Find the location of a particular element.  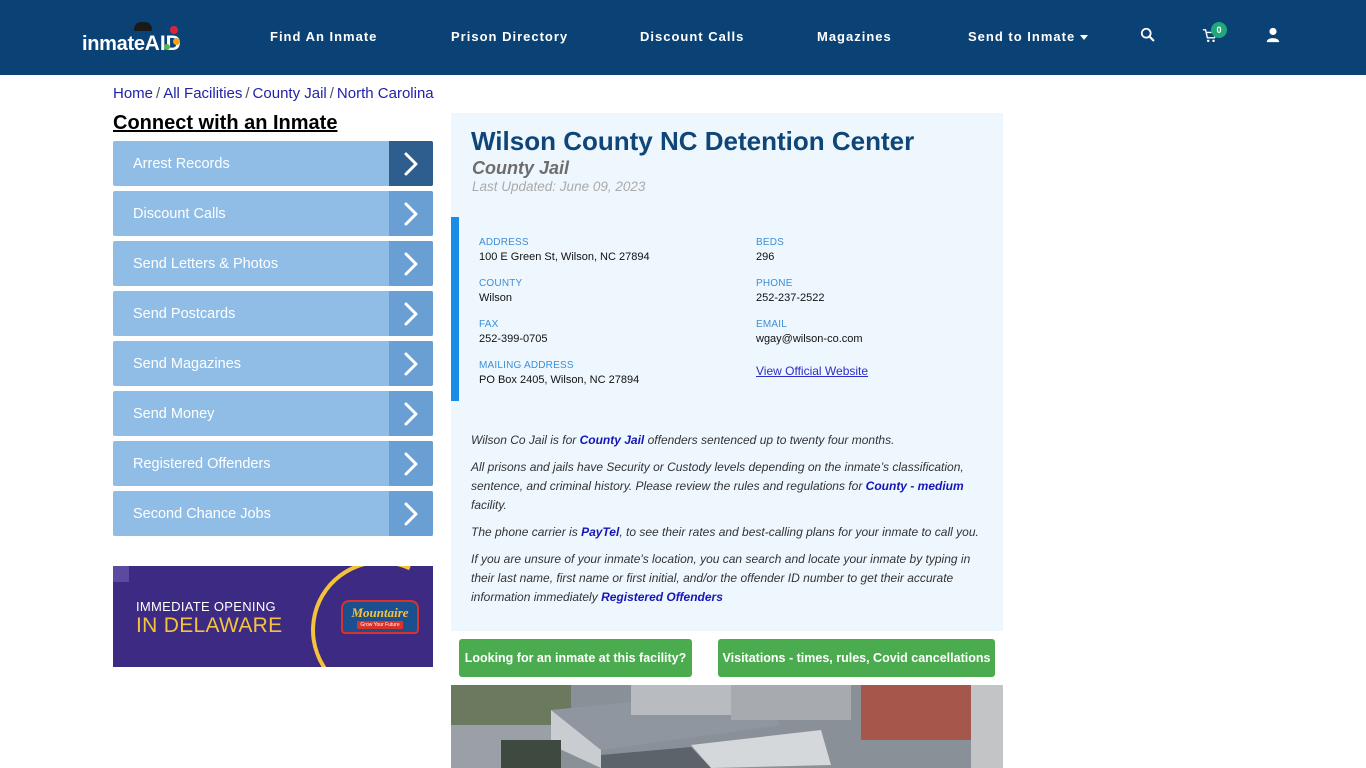

email-label: EMAIL is located at coordinates (772, 324).